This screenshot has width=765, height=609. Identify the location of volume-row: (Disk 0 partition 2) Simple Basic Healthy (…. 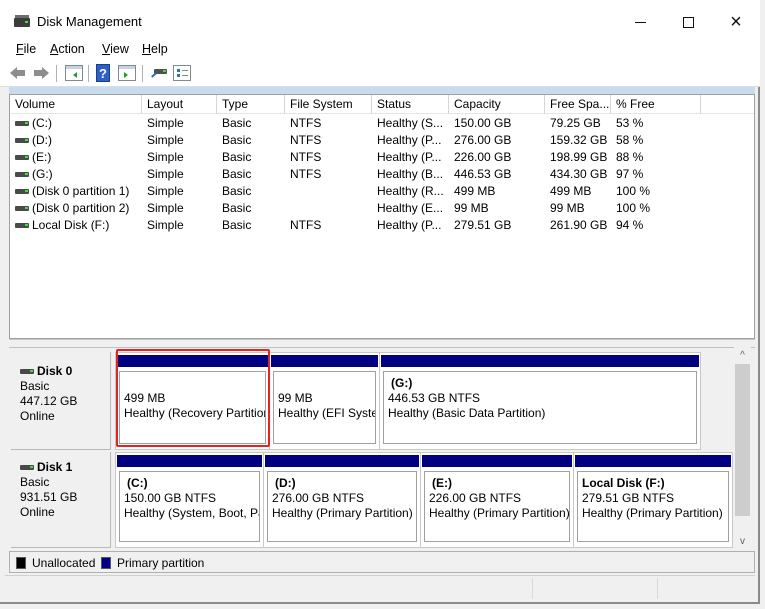
(382, 208).